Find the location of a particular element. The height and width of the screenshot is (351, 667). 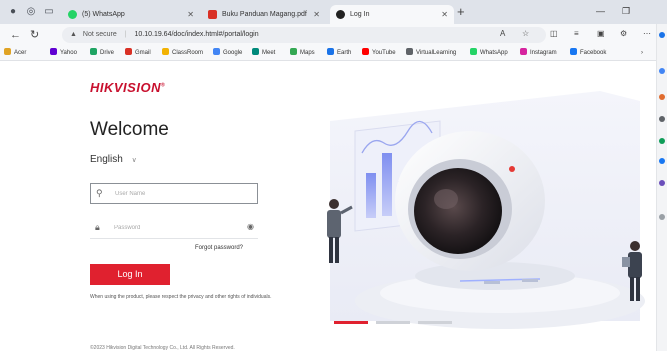

tab-title: (5) WhatsApp is located at coordinates (103, 14).